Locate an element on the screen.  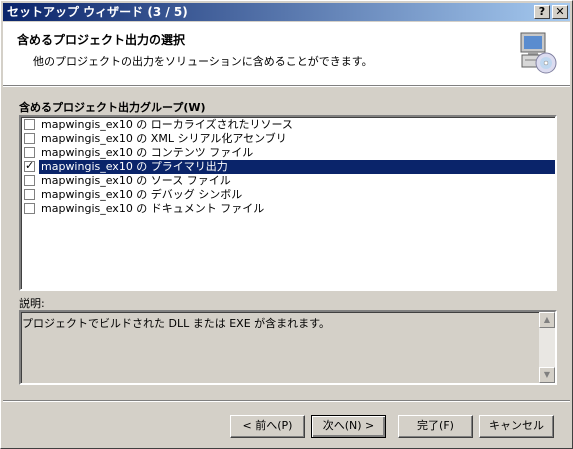
list-item-label: mapwingis_ex10 の ローカライズされたリソース is located at coordinates (167, 124).